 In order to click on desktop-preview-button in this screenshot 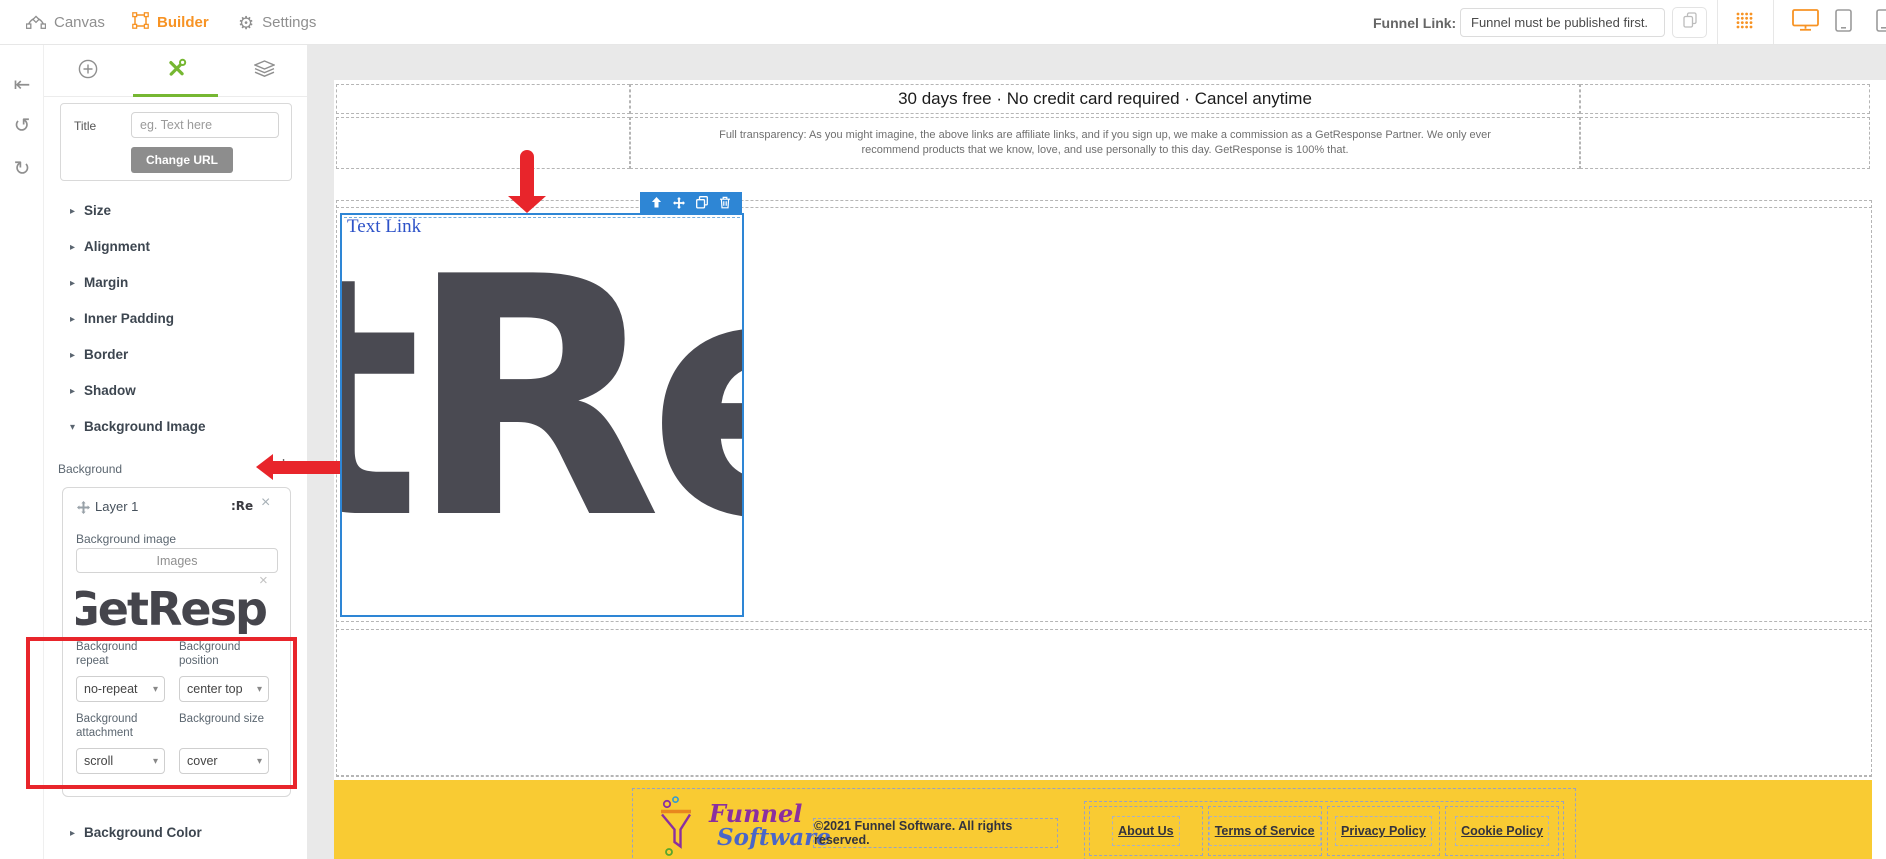, I will do `click(1805, 22)`.